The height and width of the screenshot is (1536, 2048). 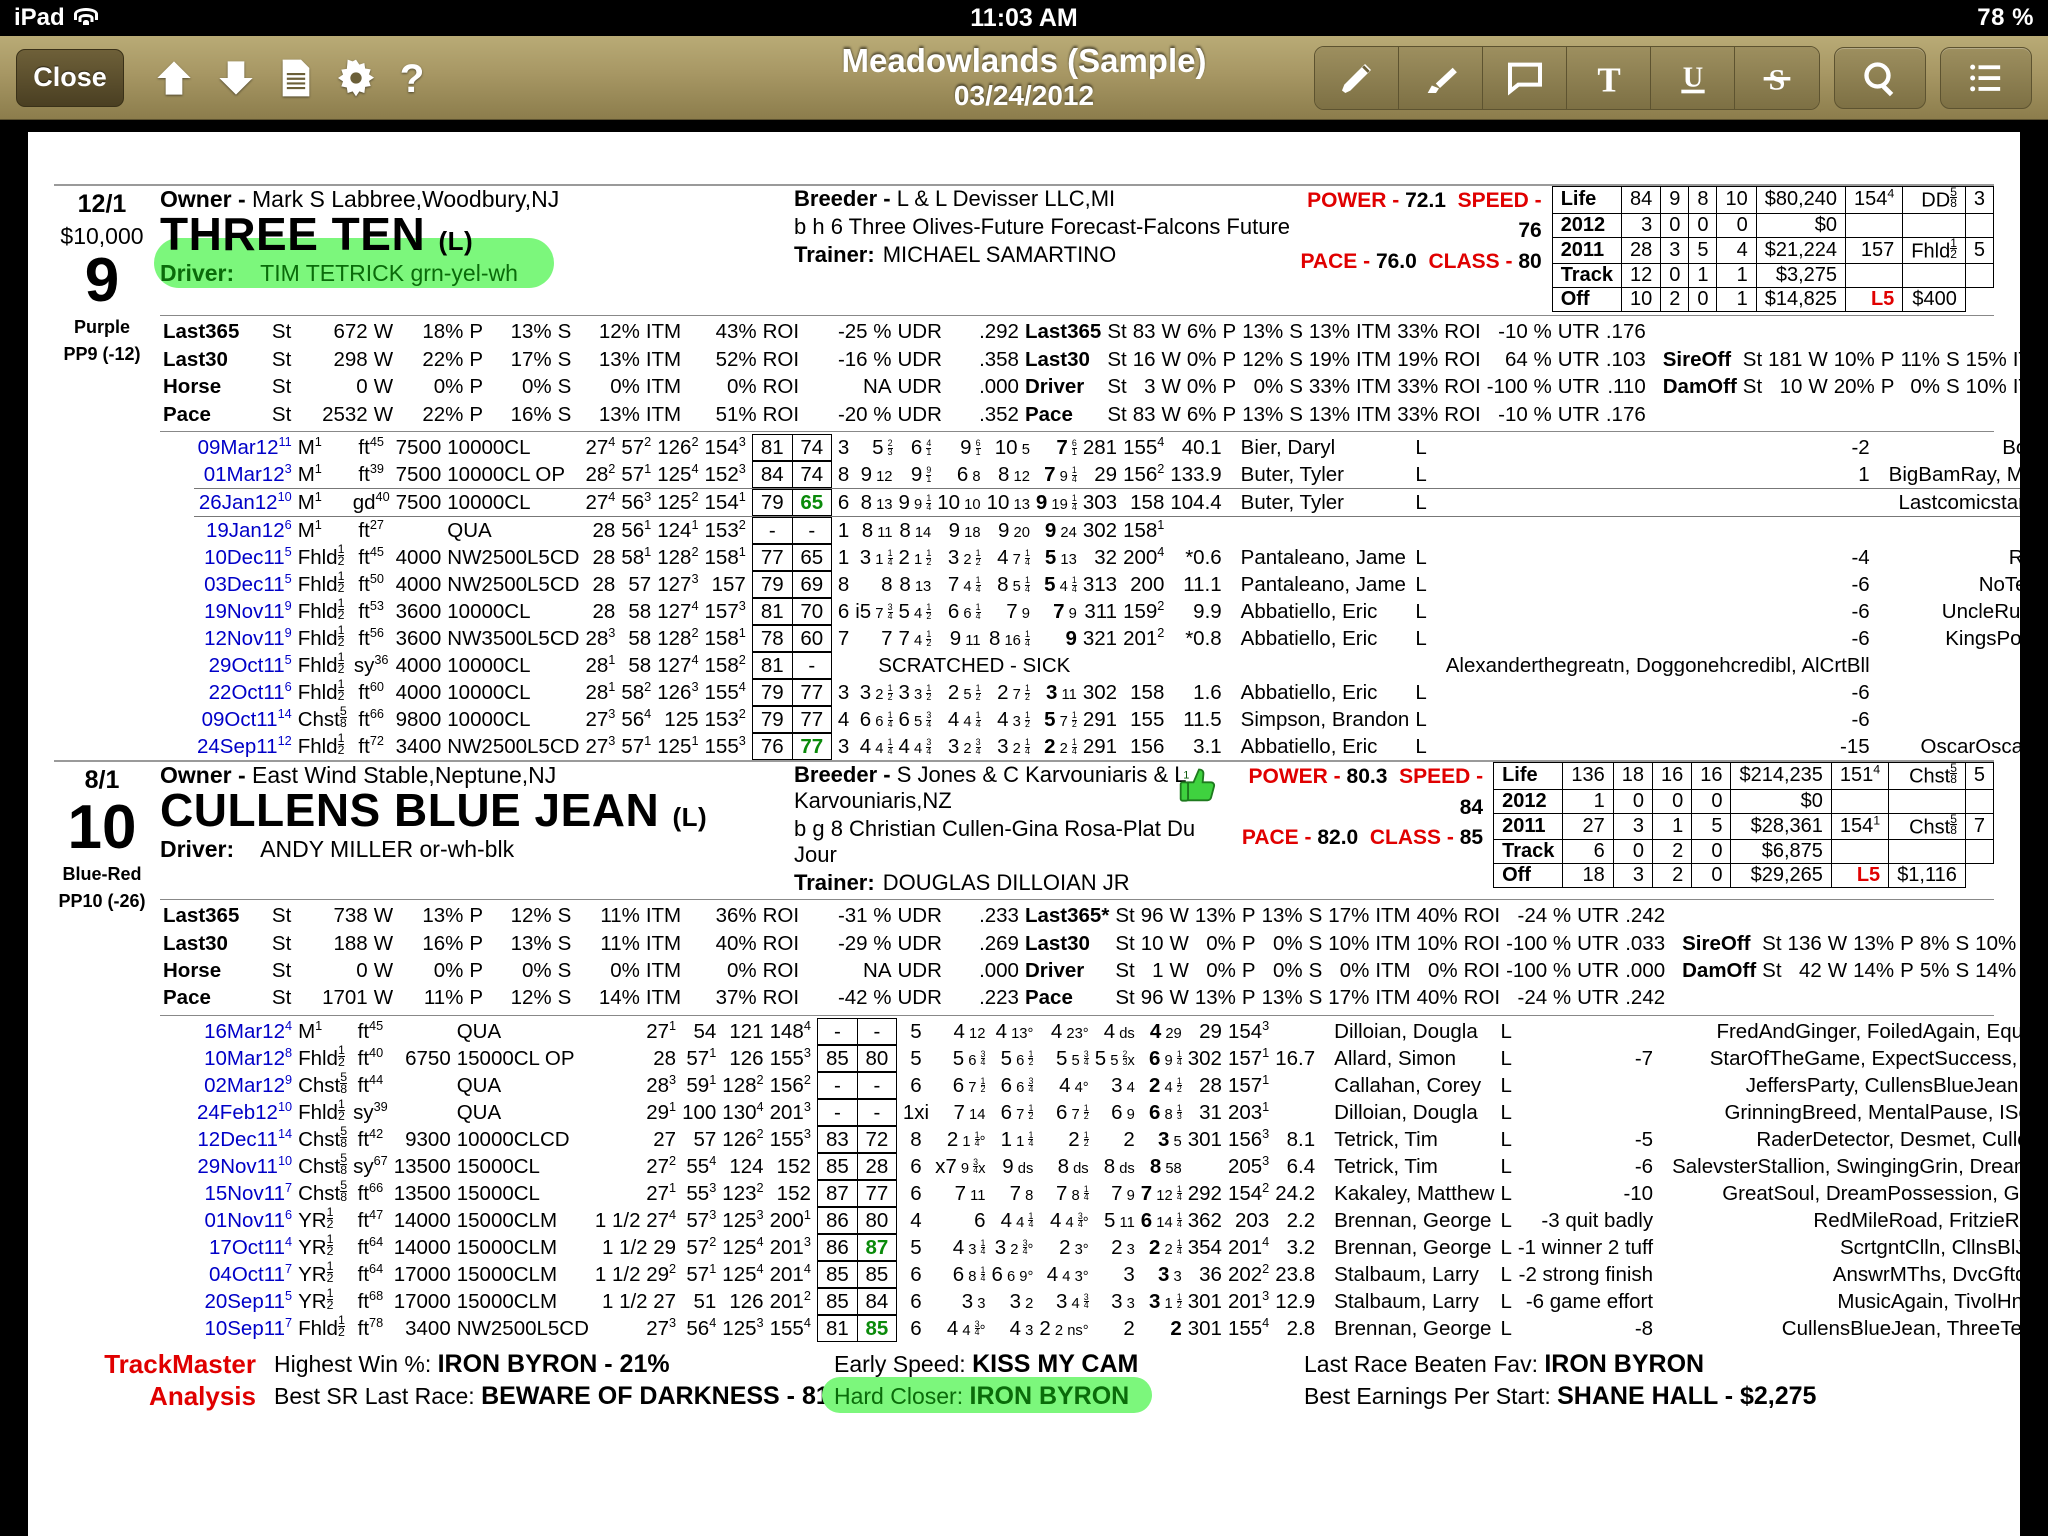 What do you see at coordinates (1144, 414) in the screenshot?
I see `stat-starts: 83` at bounding box center [1144, 414].